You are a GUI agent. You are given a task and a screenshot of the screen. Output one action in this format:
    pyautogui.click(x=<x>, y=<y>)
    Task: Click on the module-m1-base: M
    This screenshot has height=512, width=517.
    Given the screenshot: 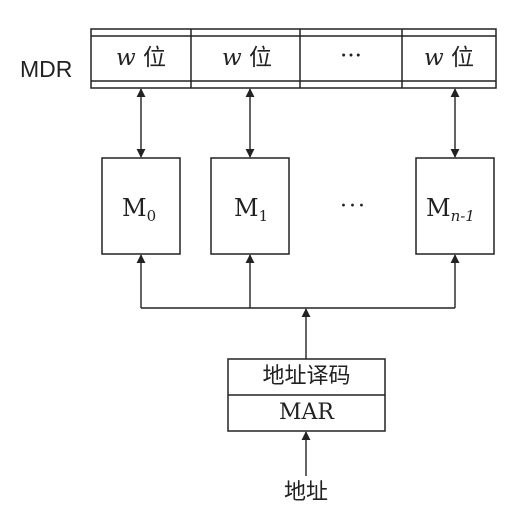 What is the action you would take?
    pyautogui.click(x=246, y=208)
    